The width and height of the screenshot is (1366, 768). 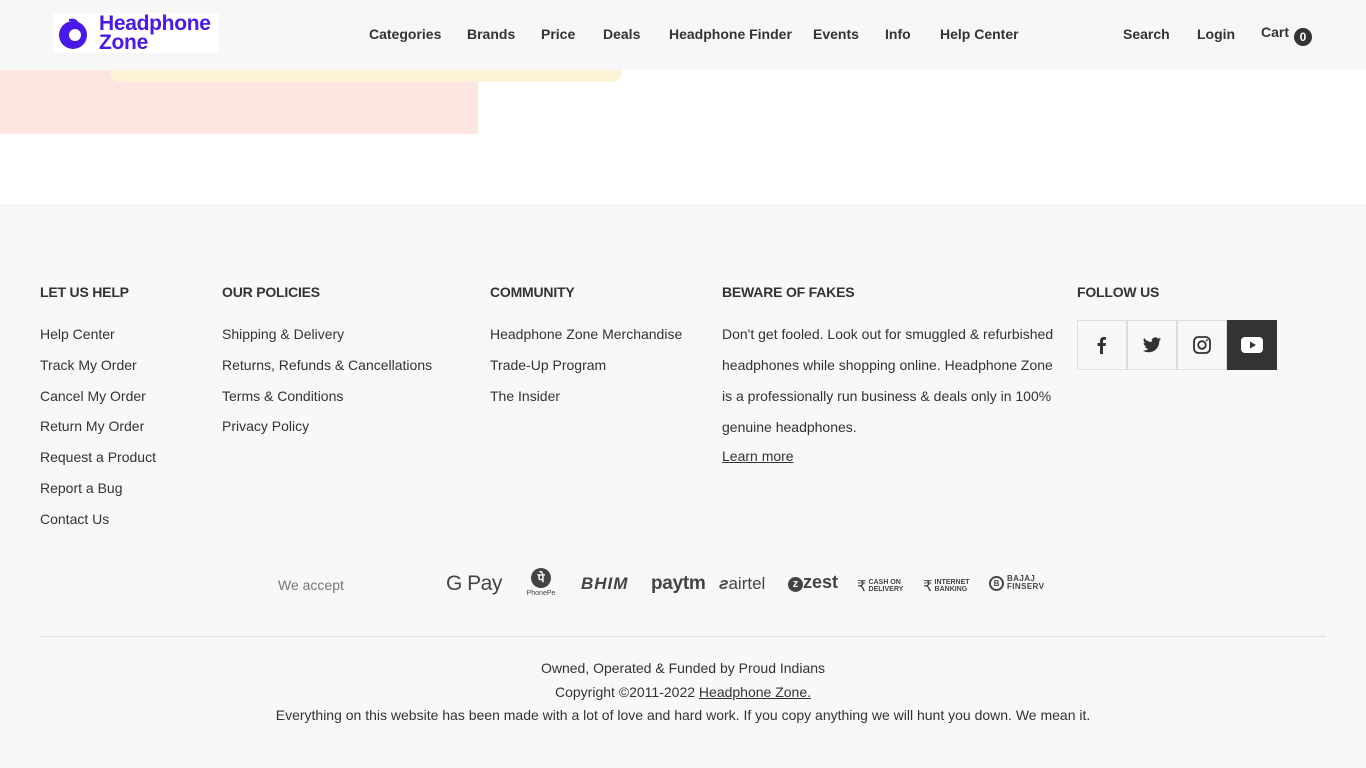 I want to click on link-privacy: Privacy Policy, so click(x=265, y=426).